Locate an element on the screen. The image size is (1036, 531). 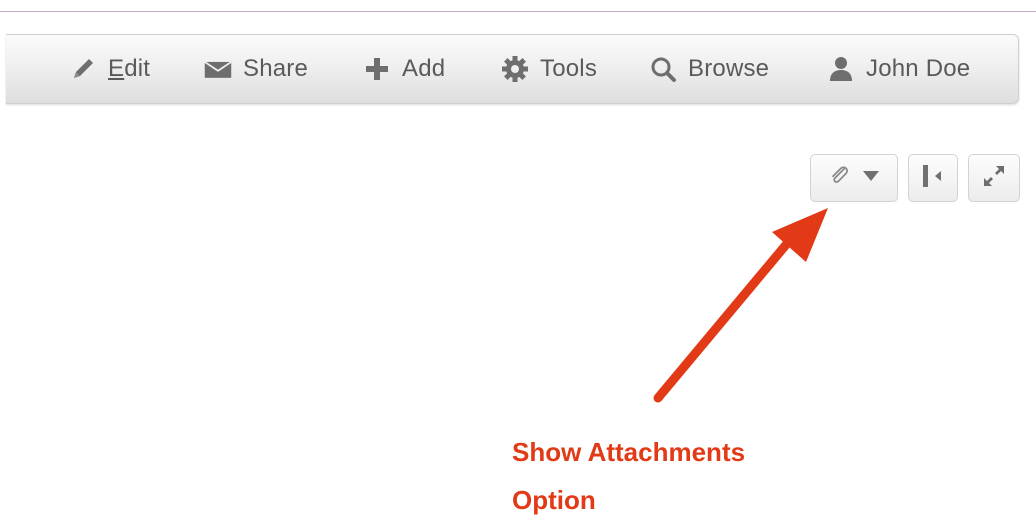
caret-down-icon is located at coordinates (871, 178).